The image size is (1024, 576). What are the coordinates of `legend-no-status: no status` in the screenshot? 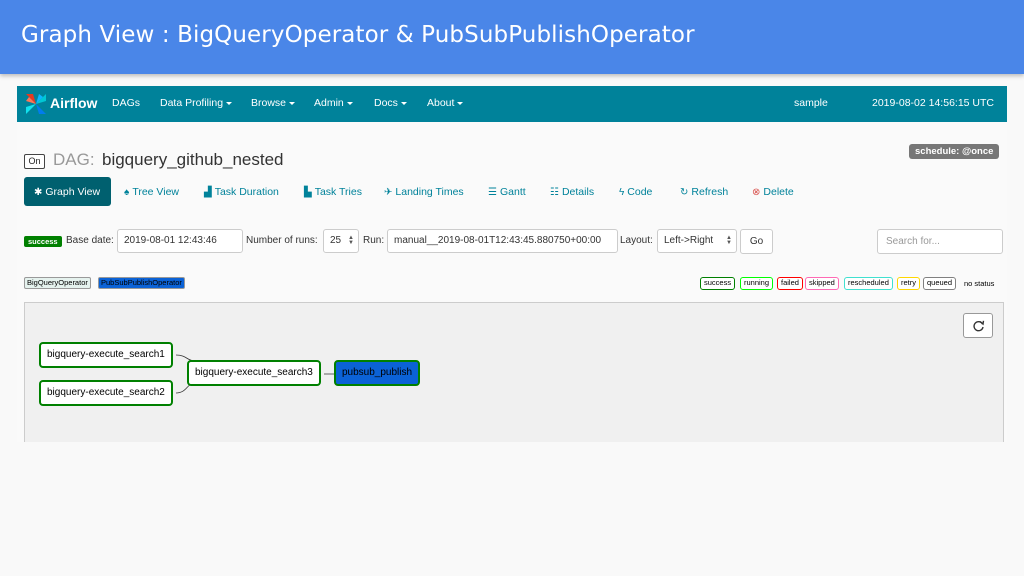 It's located at (979, 283).